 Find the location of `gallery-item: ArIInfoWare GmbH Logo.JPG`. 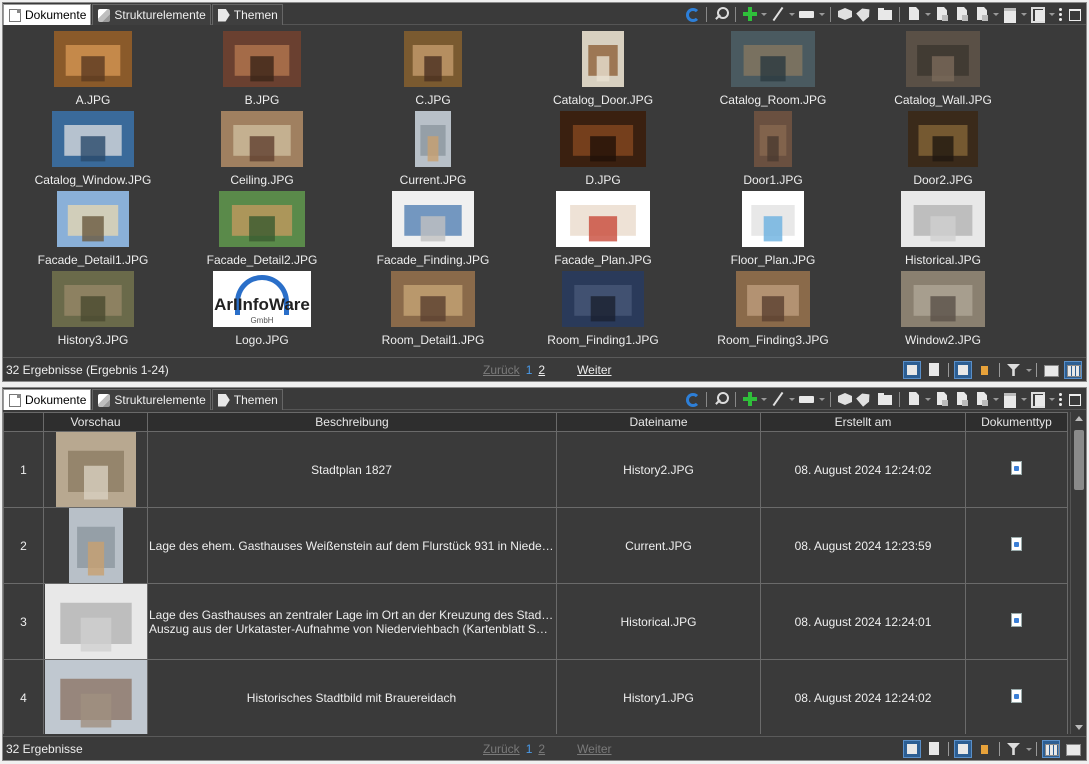

gallery-item: ArIInfoWare GmbH Logo.JPG is located at coordinates (262, 307).